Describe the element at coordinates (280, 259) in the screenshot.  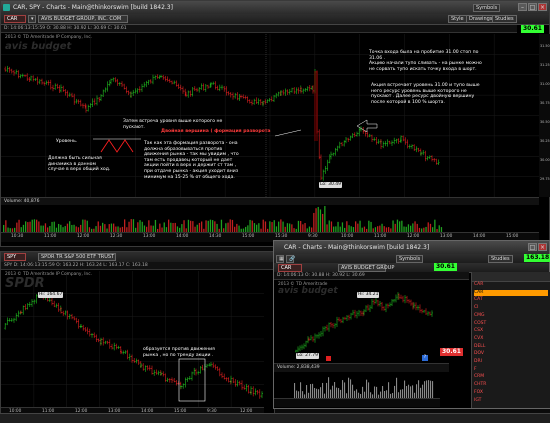
I see `popup-grid-icon: ▦` at that location.